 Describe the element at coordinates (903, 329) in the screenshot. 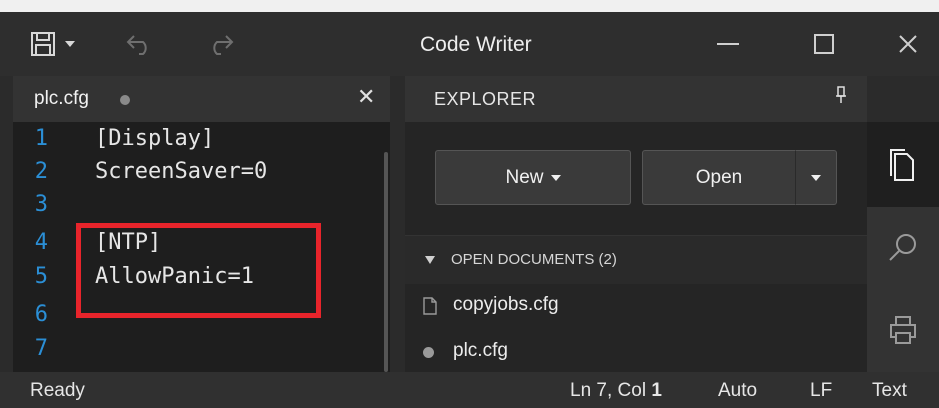

I see `print-icon` at that location.